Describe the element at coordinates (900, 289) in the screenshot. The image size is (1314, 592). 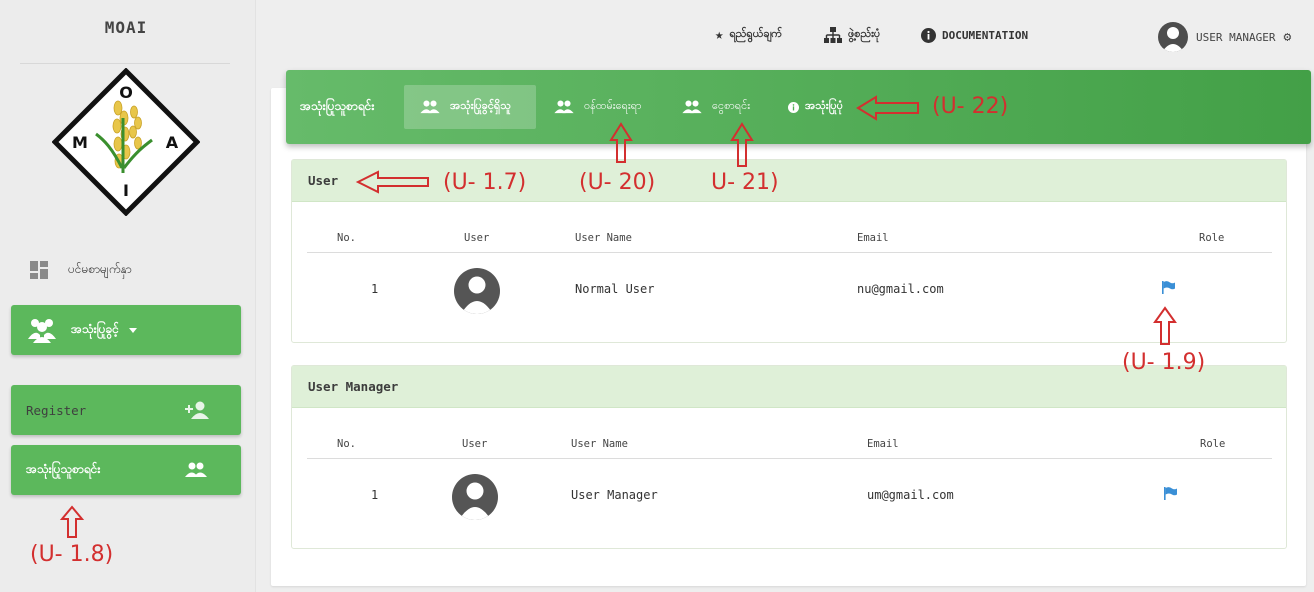
I see `cell-email: nu@gmail.com` at that location.